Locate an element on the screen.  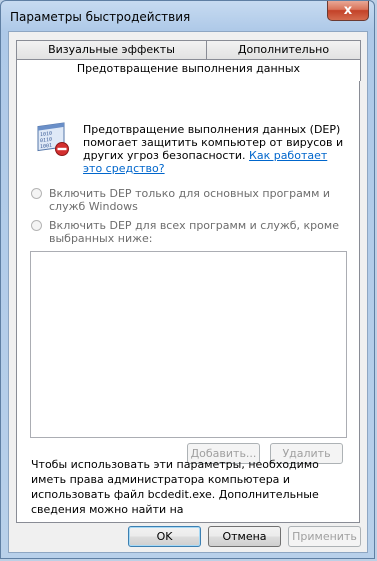
close-icon: x is located at coordinates (348, 10).